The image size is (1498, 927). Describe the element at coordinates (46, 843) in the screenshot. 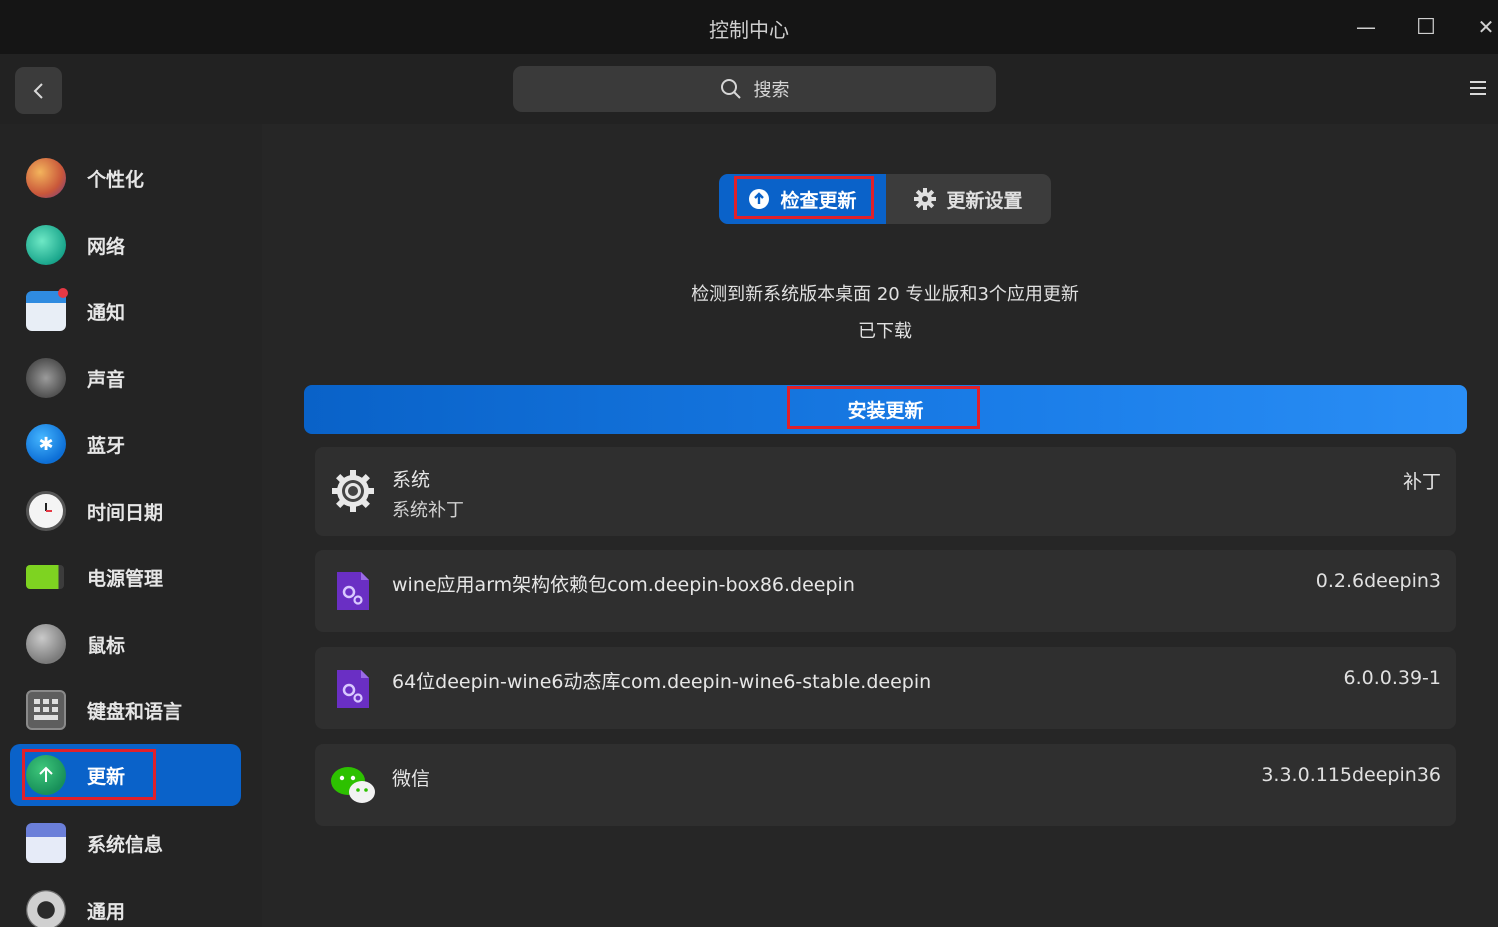

I see `system-info-icon` at that location.